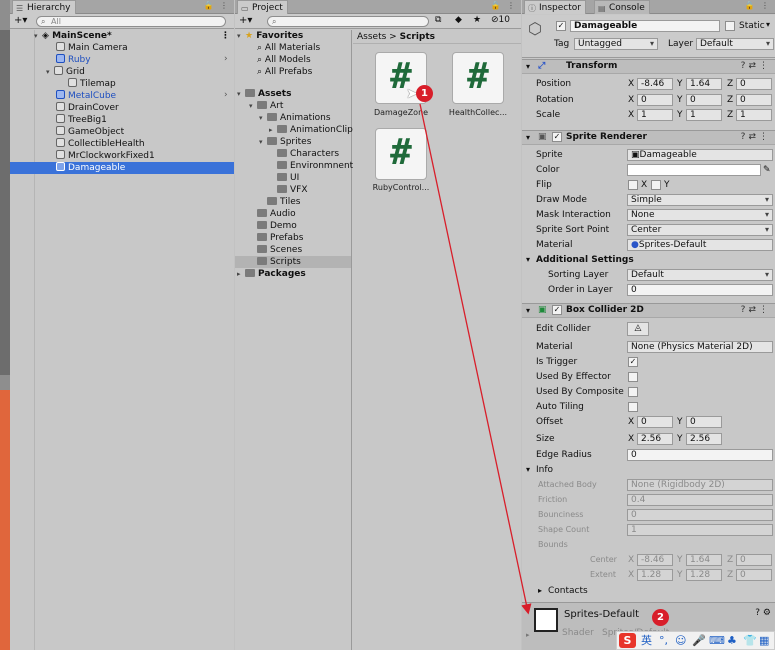  What do you see at coordinates (285, 142) in the screenshot?
I see `tree-sprites: ▾ Sprites` at bounding box center [285, 142].